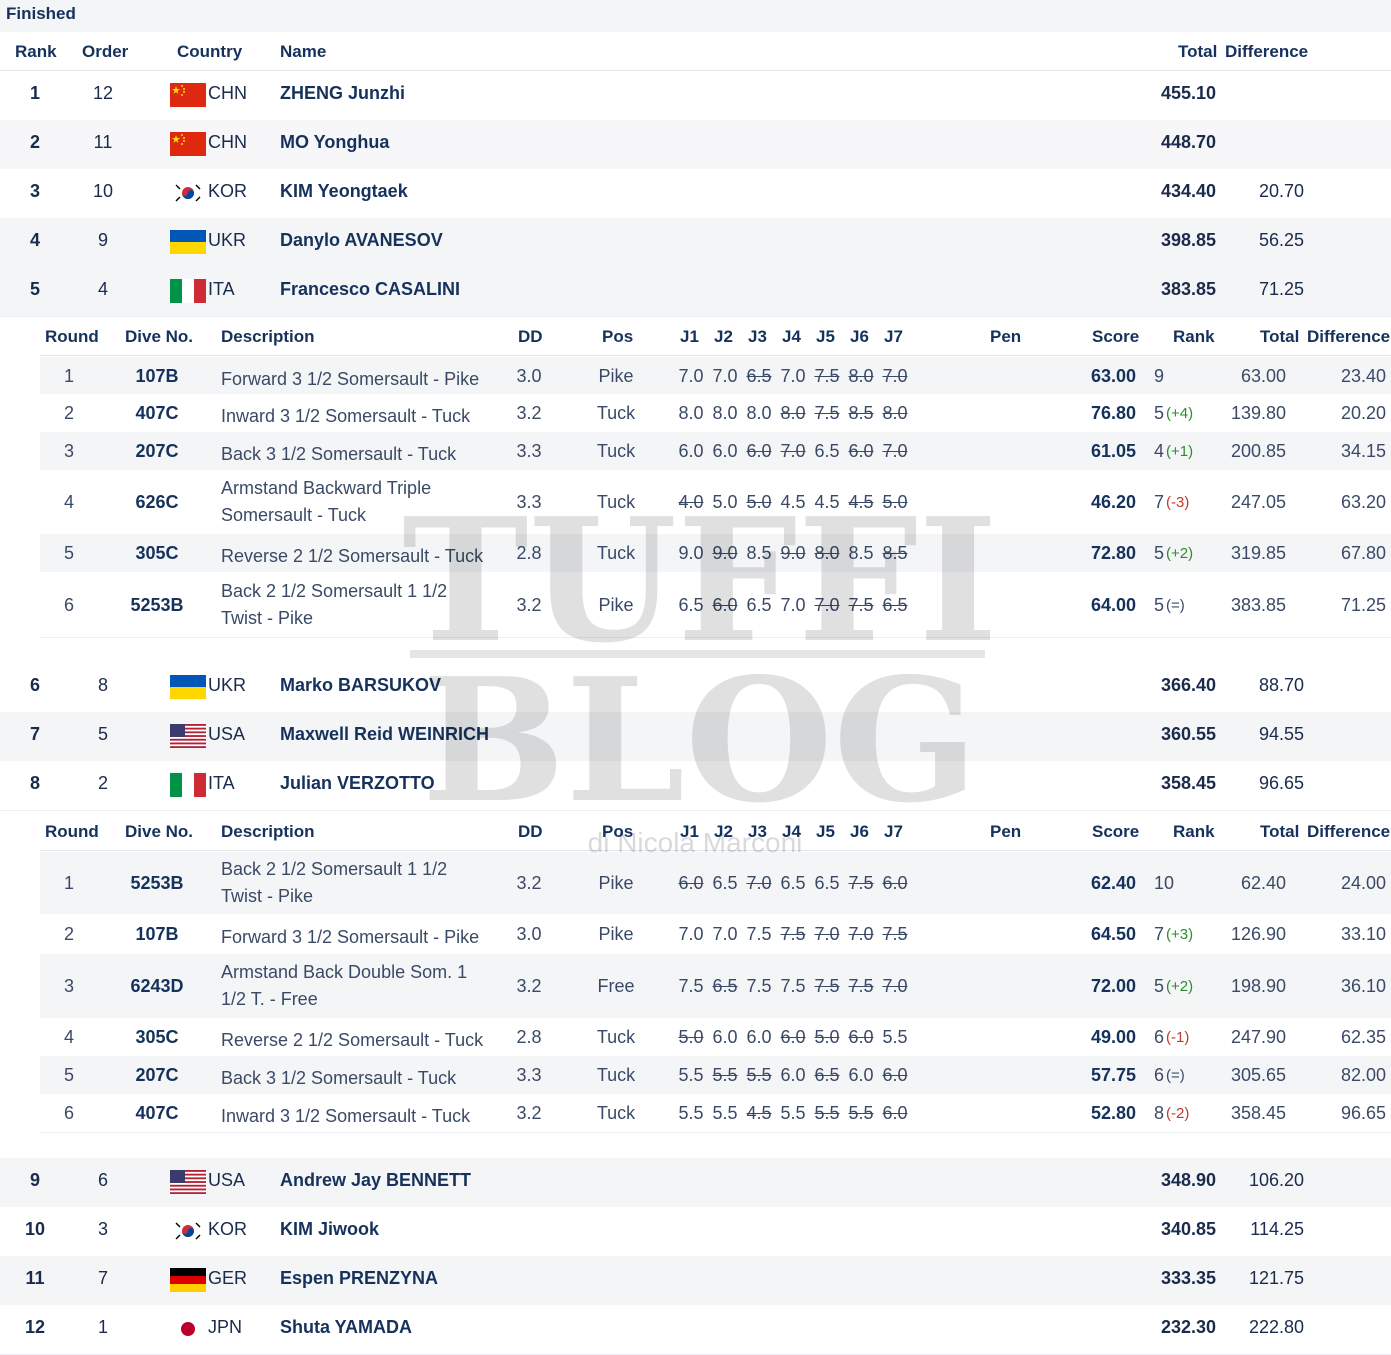 The image size is (1391, 1355). I want to click on rank-change: (=), so click(1175, 605).